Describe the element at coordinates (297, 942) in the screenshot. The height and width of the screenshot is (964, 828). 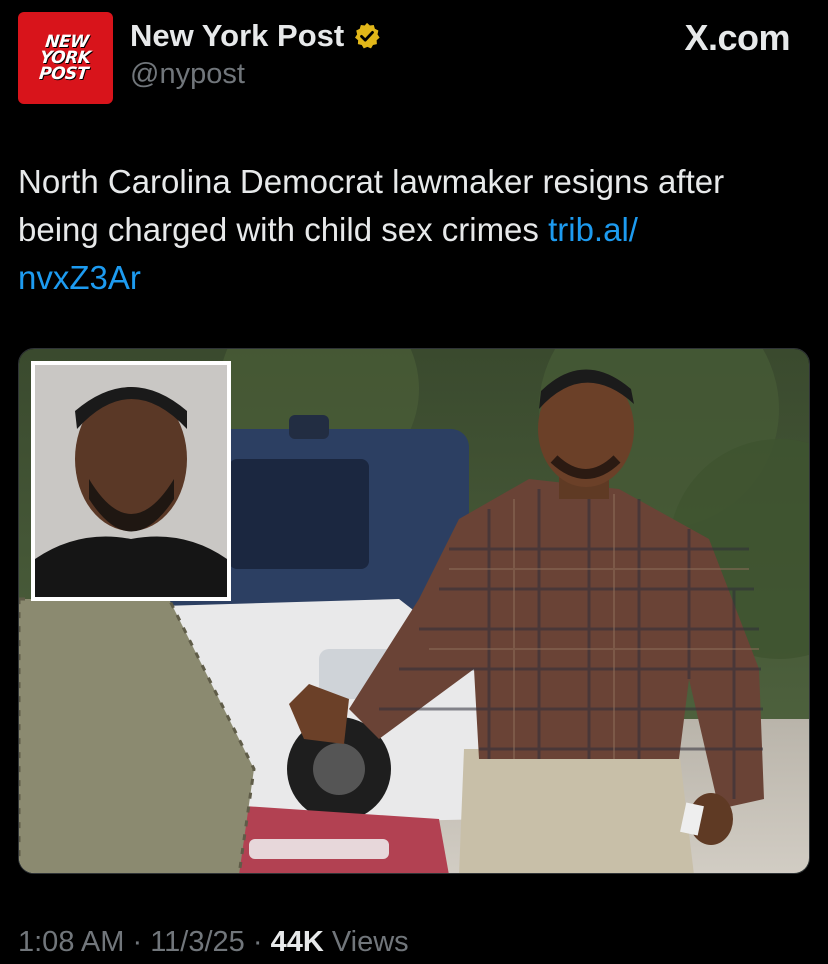
I see `views-count: 44K` at that location.